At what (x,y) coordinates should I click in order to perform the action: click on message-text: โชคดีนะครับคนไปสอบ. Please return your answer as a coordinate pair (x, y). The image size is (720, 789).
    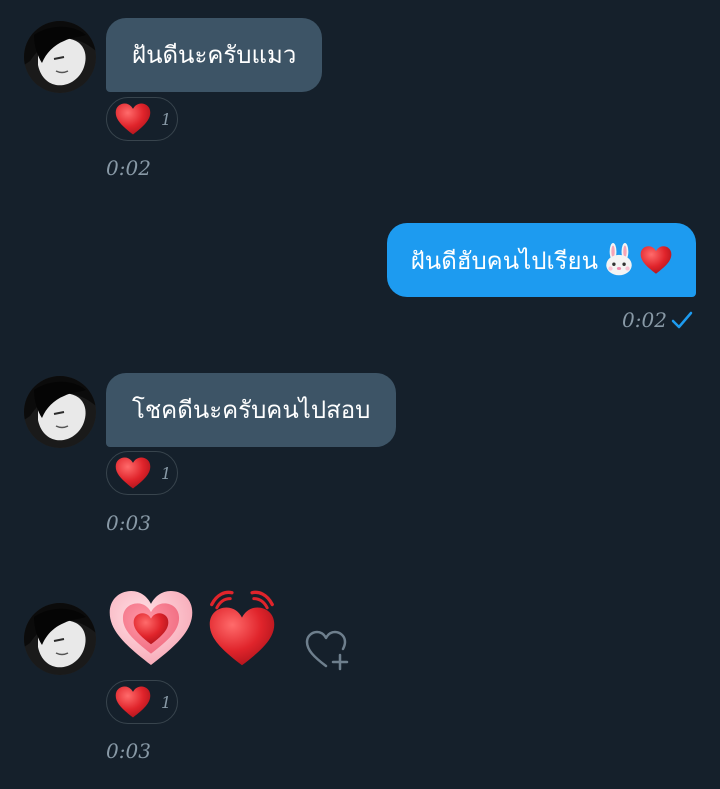
    Looking at the image, I should click on (251, 410).